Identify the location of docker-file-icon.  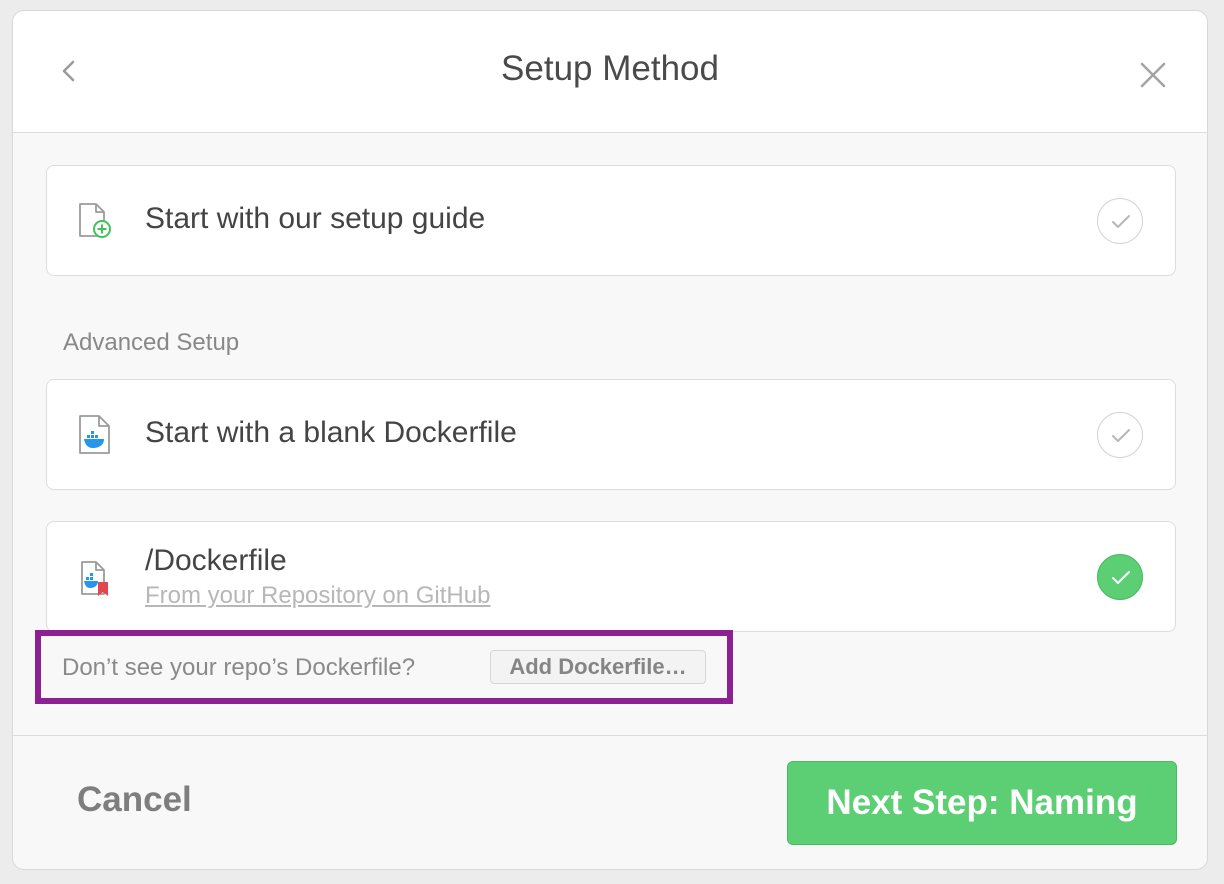
(95, 437).